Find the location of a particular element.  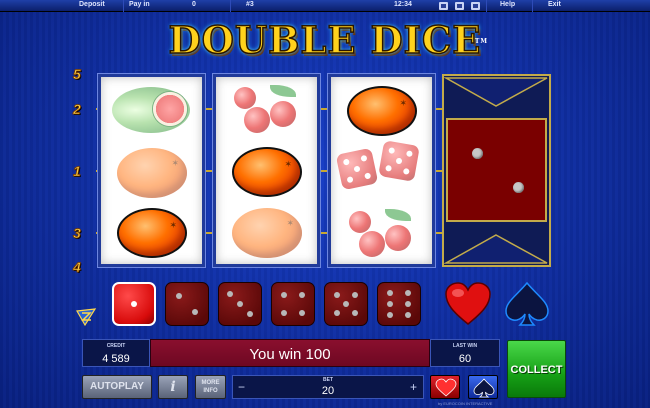

settings-icon is located at coordinates (475, 6).